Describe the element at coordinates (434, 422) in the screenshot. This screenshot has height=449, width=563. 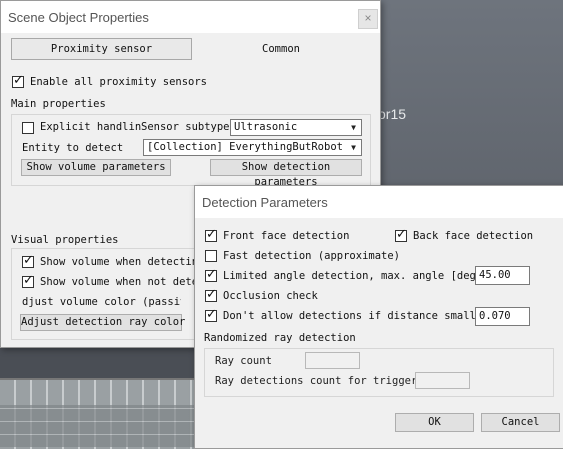
I see `ok-button: OK` at that location.